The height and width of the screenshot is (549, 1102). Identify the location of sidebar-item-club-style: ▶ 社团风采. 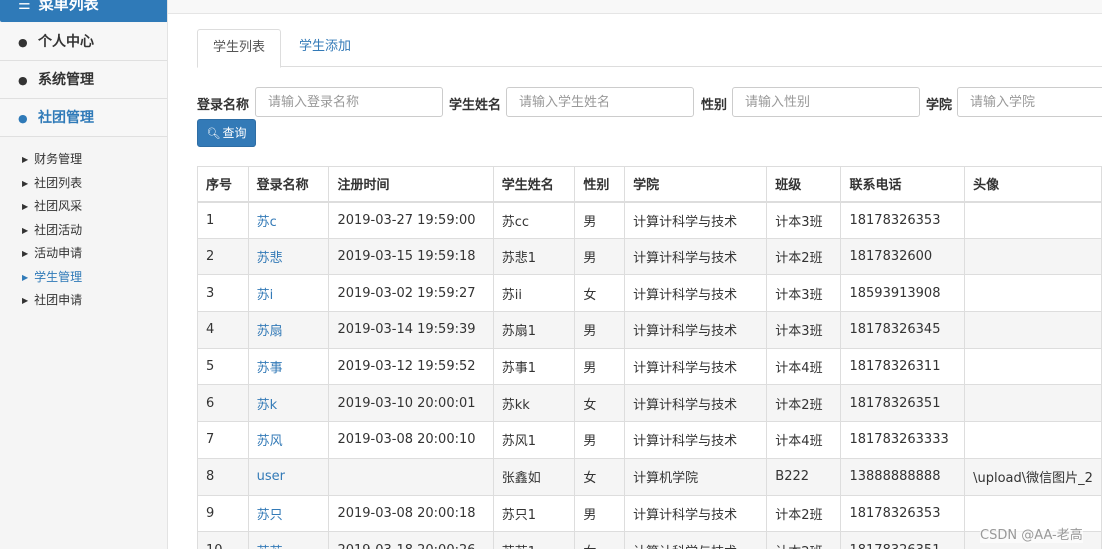
(83, 207).